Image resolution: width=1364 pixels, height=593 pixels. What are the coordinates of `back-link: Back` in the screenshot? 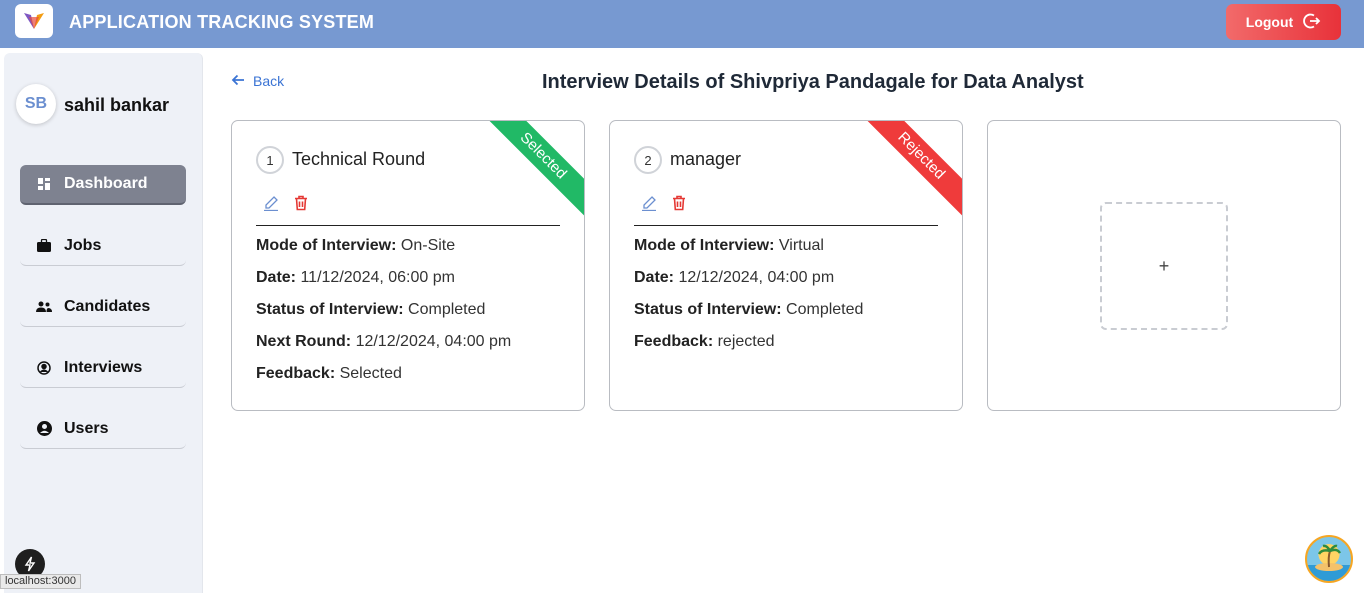 It's located at (257, 81).